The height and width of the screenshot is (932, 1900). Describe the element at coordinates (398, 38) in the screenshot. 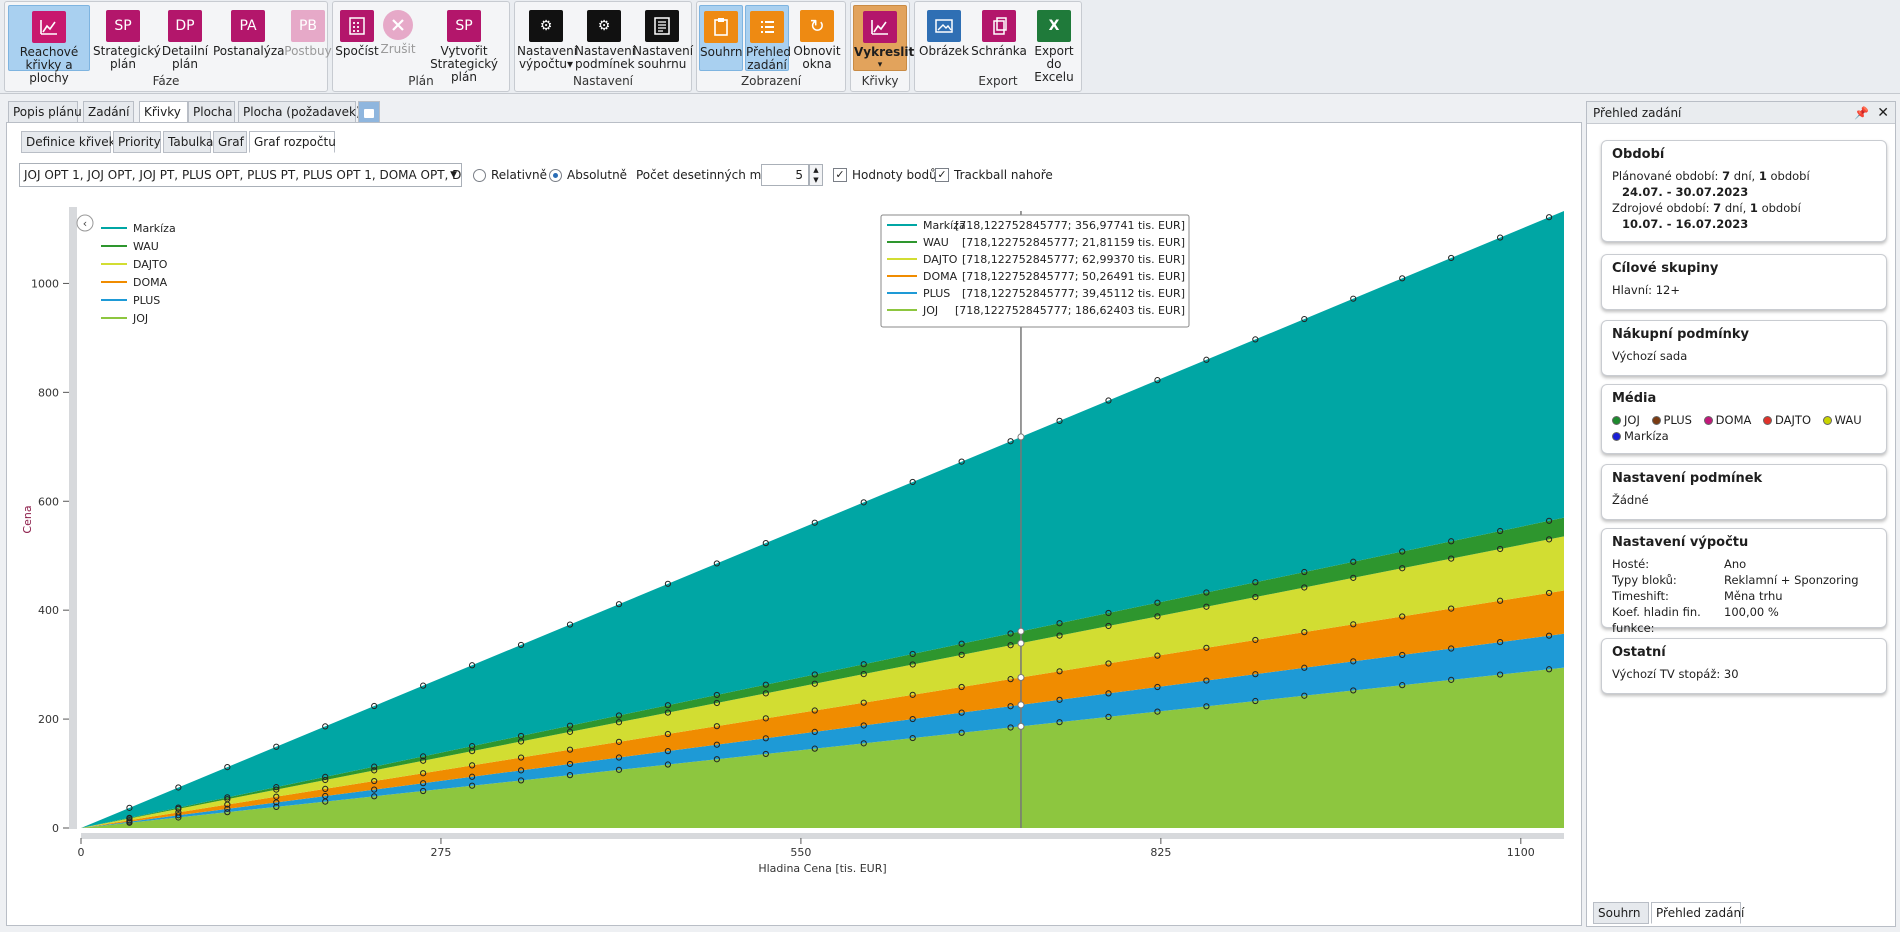

I see `cancel-button: Zrušit` at that location.